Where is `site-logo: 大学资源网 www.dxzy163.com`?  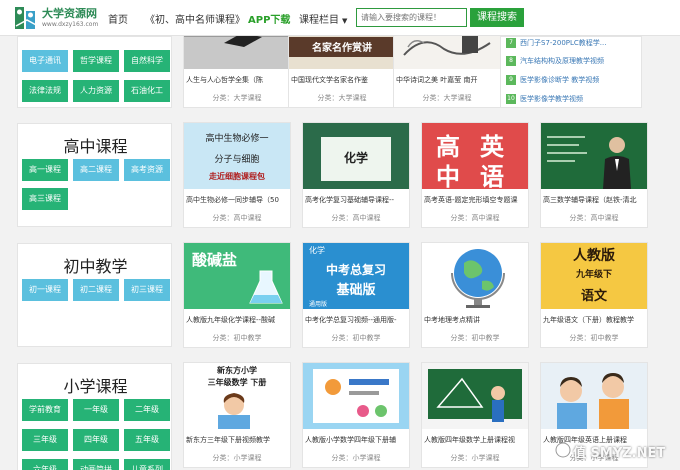 site-logo: 大学资源网 www.dxzy163.com is located at coordinates (57, 18).